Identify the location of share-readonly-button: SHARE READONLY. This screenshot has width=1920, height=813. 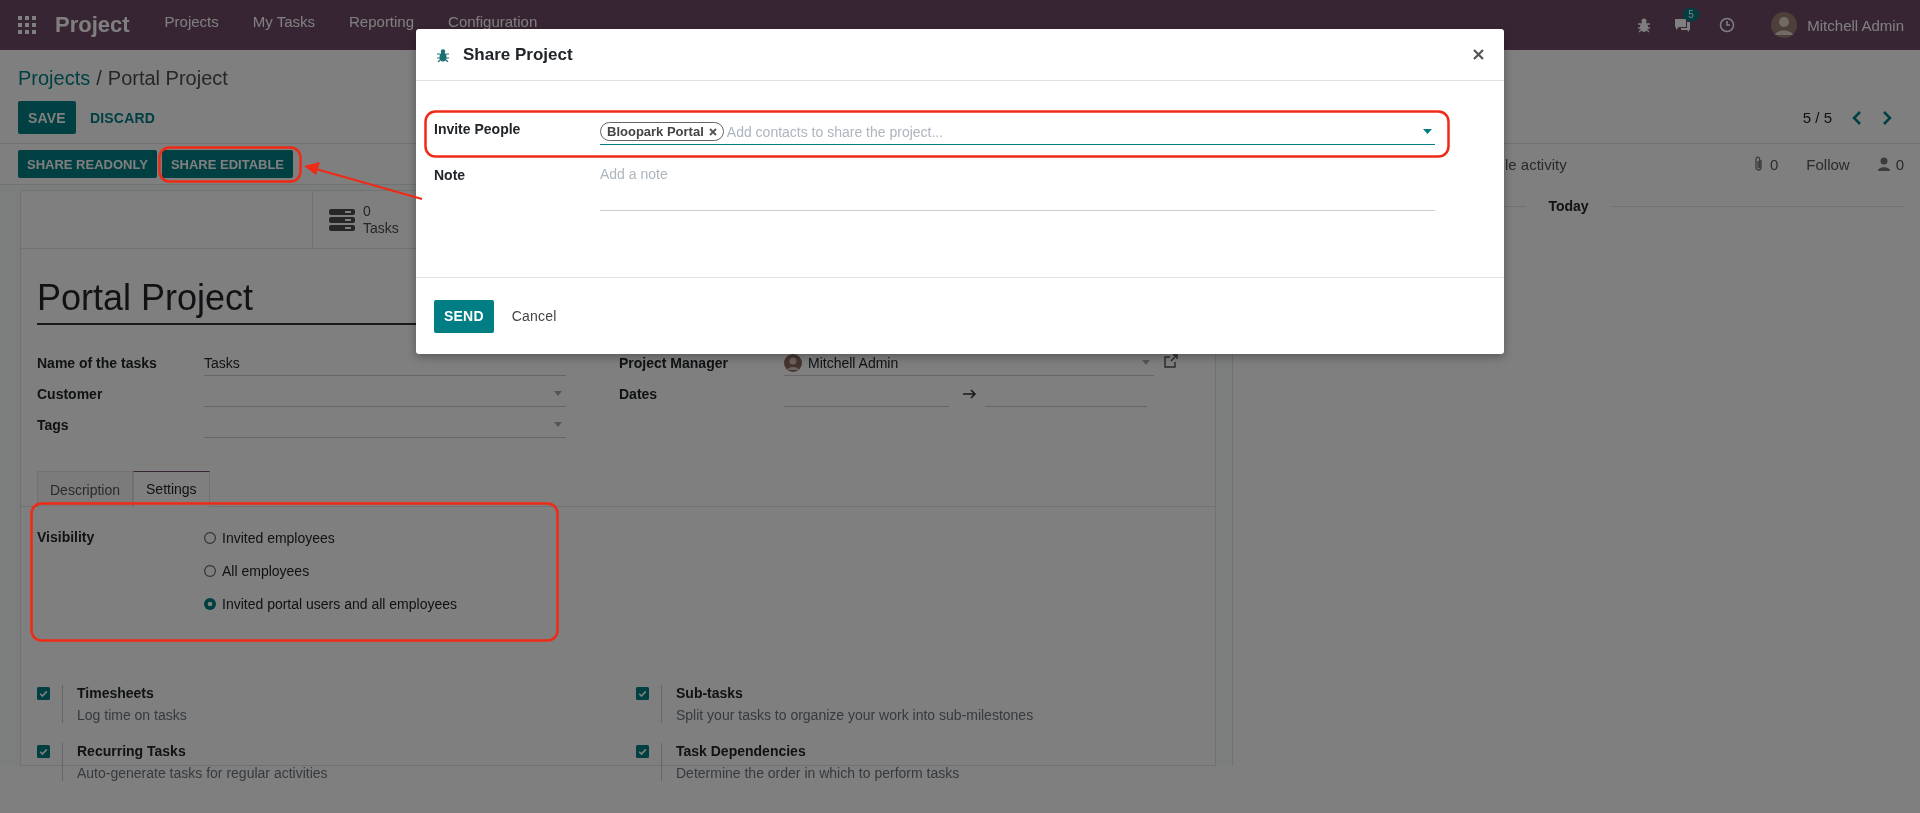
(87, 164).